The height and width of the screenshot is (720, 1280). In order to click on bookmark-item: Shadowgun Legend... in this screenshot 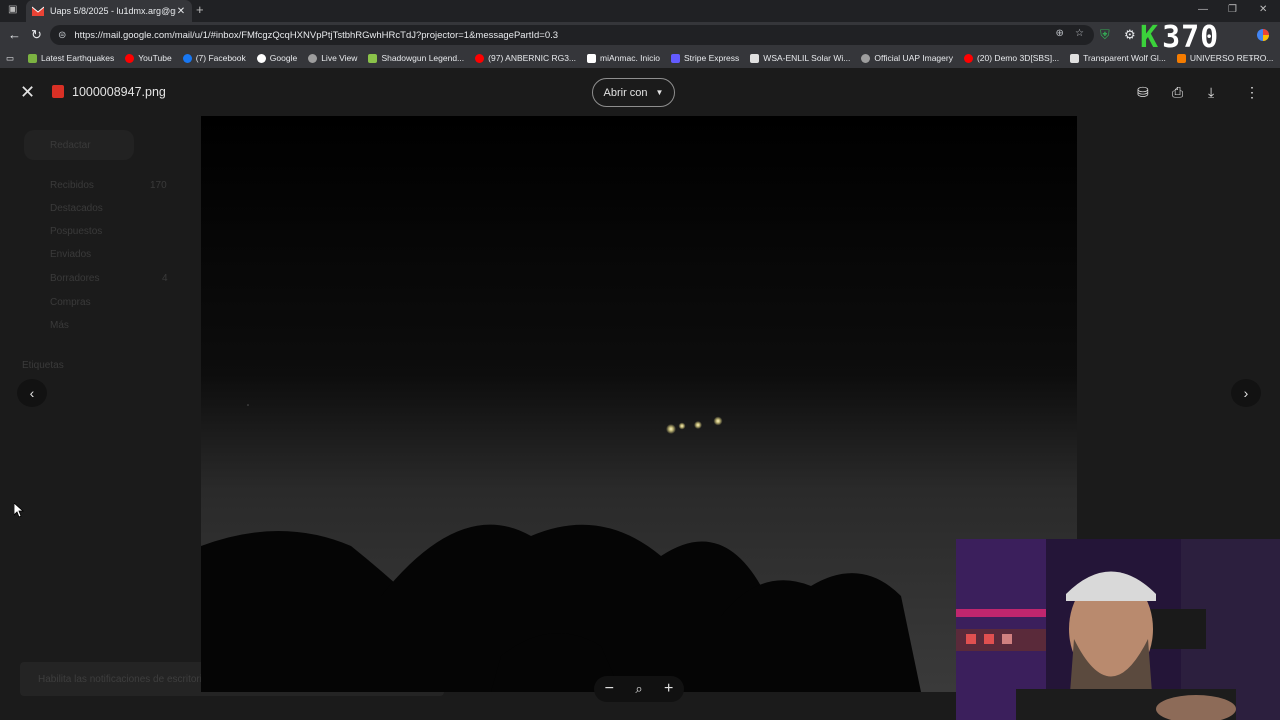, I will do `click(416, 58)`.